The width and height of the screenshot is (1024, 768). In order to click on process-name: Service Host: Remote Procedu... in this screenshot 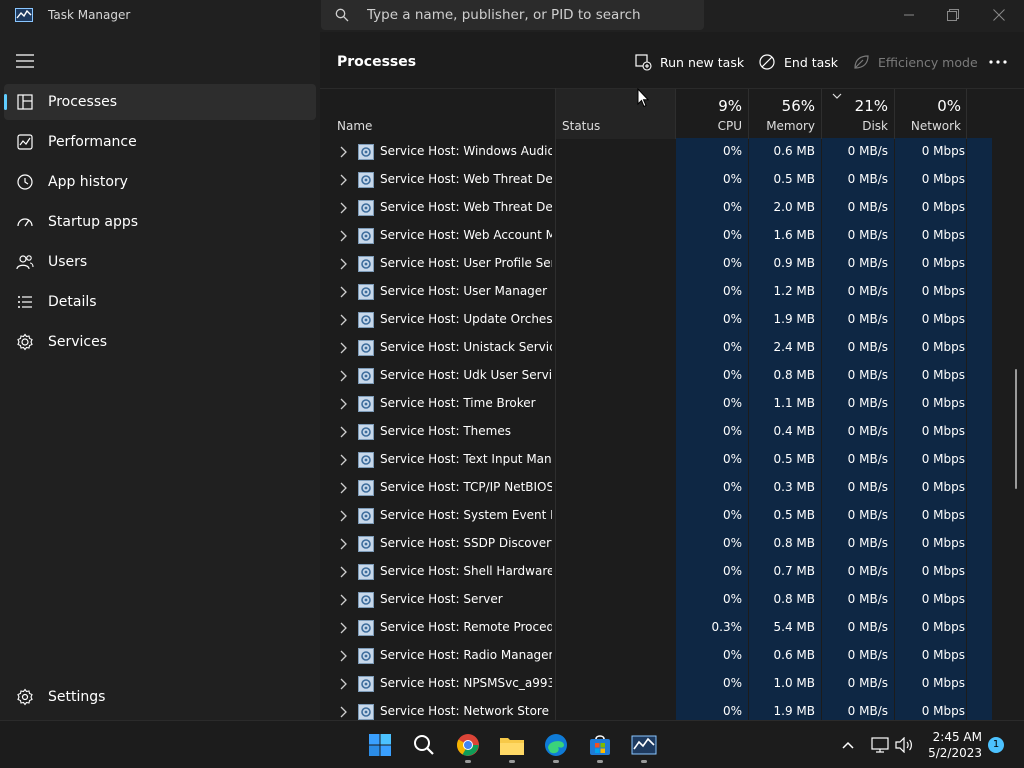, I will do `click(466, 627)`.